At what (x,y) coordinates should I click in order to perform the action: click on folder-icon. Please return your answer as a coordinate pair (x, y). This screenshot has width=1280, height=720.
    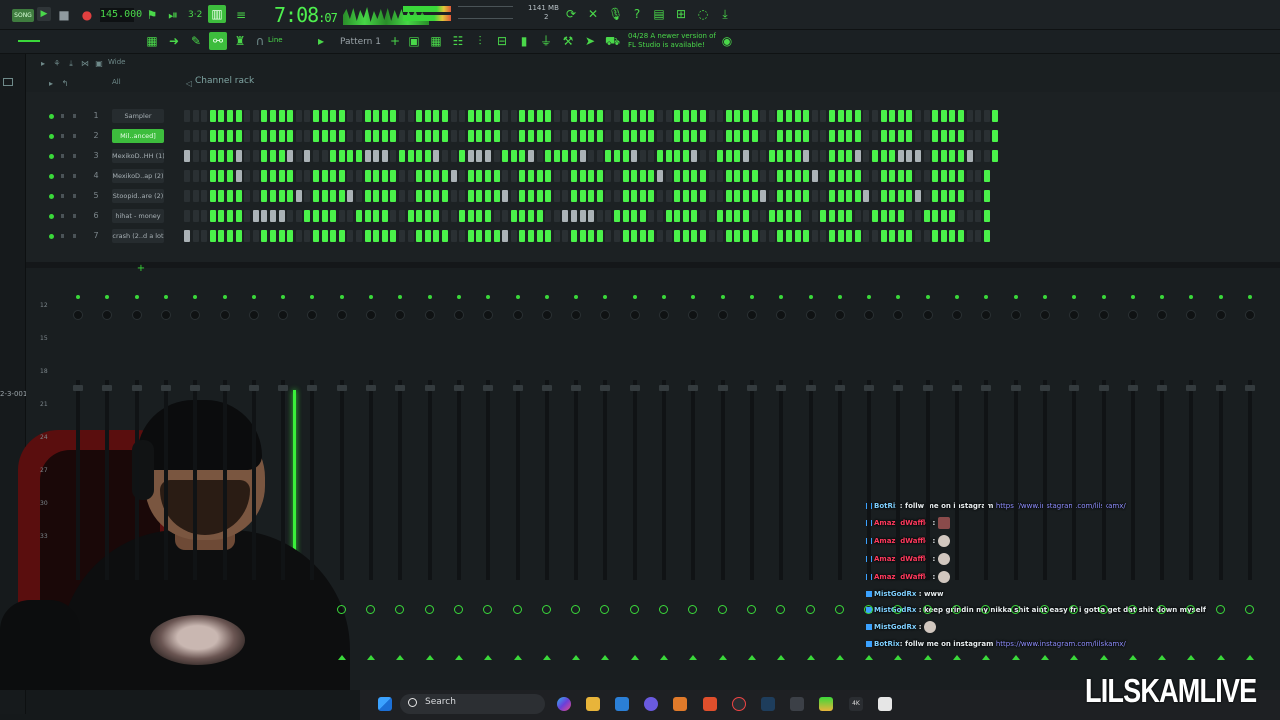
    Looking at the image, I should click on (8, 82).